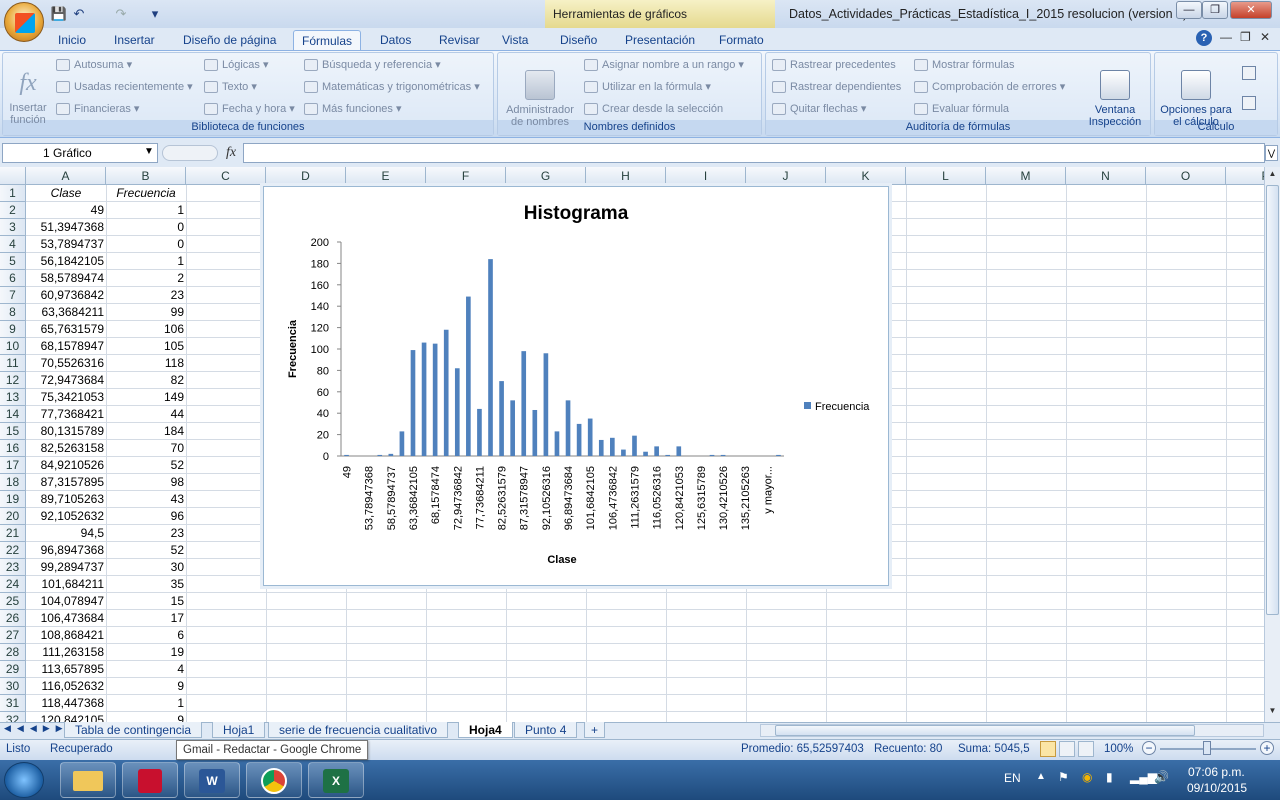  I want to click on row-header: 13, so click(13, 397).